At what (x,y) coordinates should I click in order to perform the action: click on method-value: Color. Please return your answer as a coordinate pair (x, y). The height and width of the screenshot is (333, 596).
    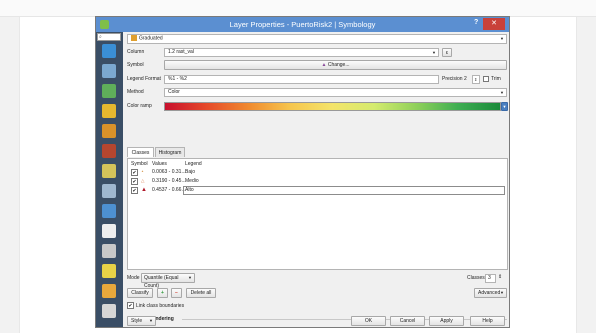
    Looking at the image, I should click on (174, 92).